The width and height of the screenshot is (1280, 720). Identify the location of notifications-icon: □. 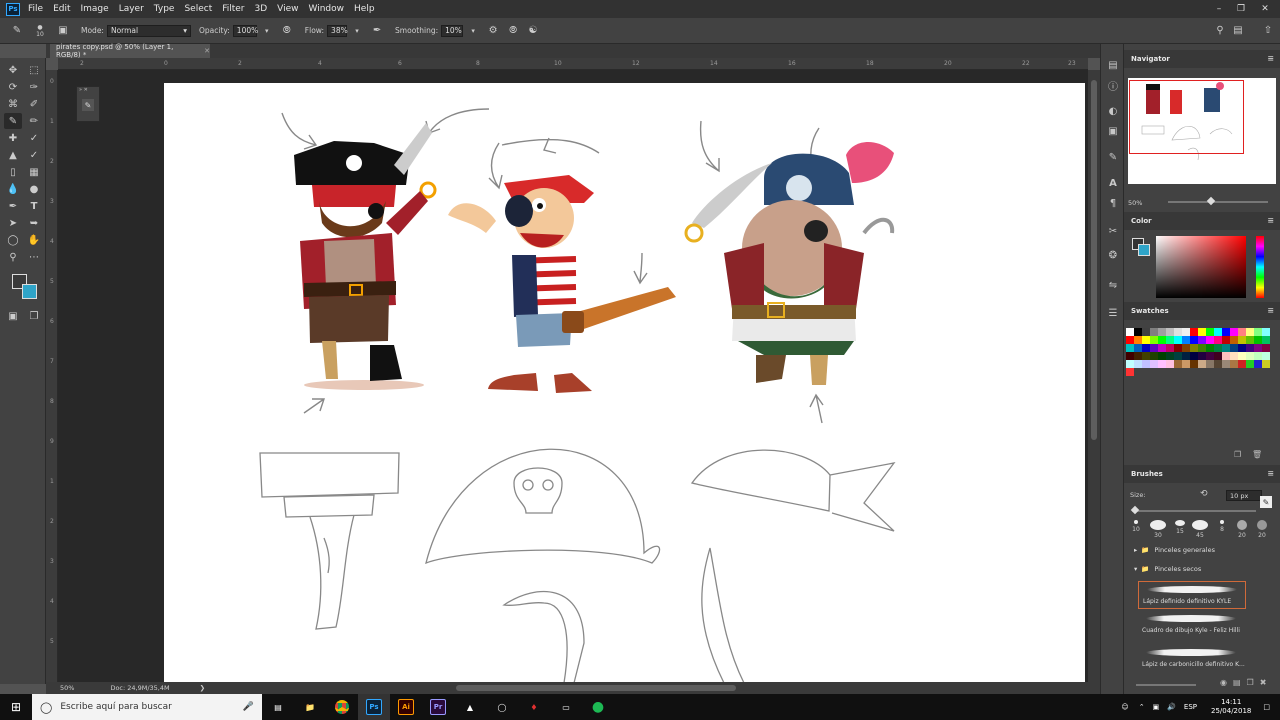
(1266, 707).